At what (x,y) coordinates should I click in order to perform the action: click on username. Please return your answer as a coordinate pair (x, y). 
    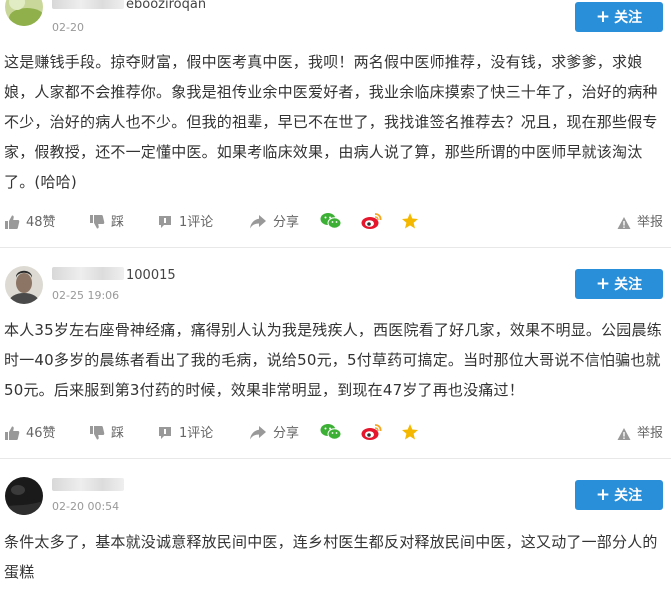
    Looking at the image, I should click on (89, 486).